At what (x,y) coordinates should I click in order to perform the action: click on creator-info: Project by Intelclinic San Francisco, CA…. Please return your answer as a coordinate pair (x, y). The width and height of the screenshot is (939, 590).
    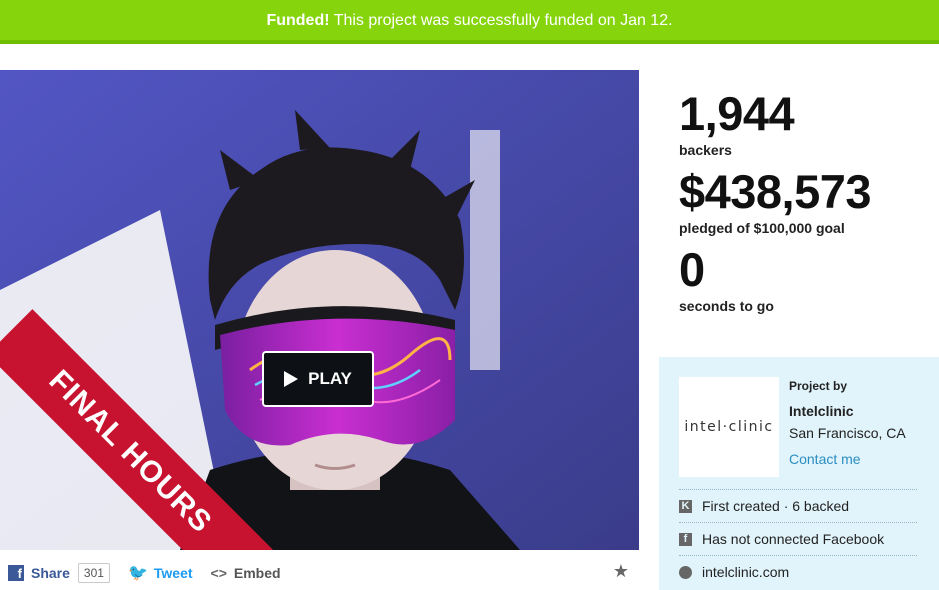
    Looking at the image, I should click on (861, 423).